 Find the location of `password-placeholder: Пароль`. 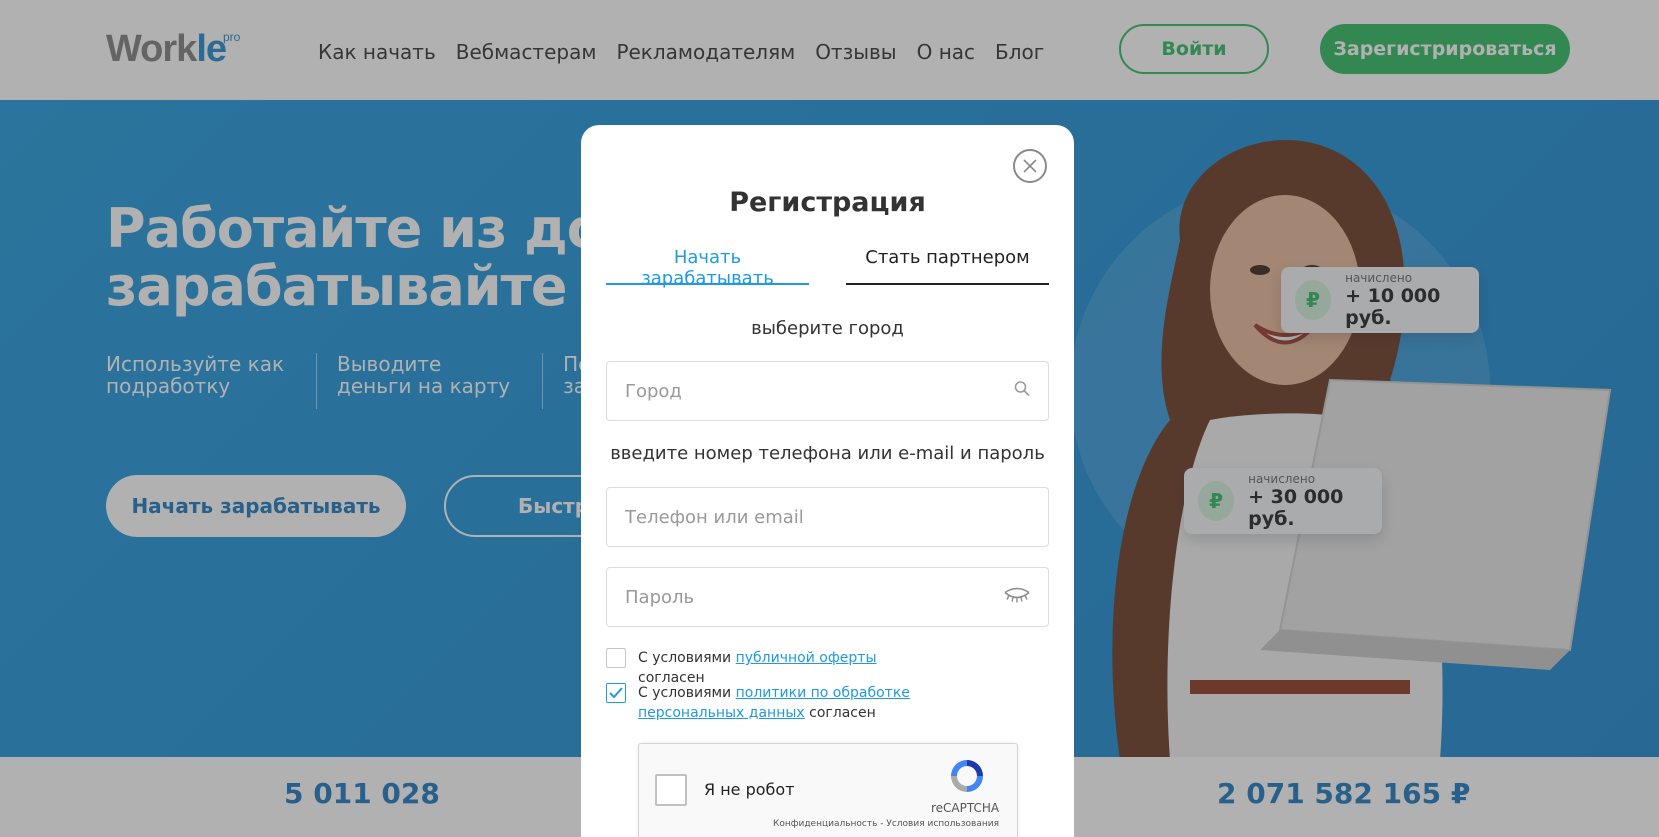

password-placeholder: Пароль is located at coordinates (660, 597).